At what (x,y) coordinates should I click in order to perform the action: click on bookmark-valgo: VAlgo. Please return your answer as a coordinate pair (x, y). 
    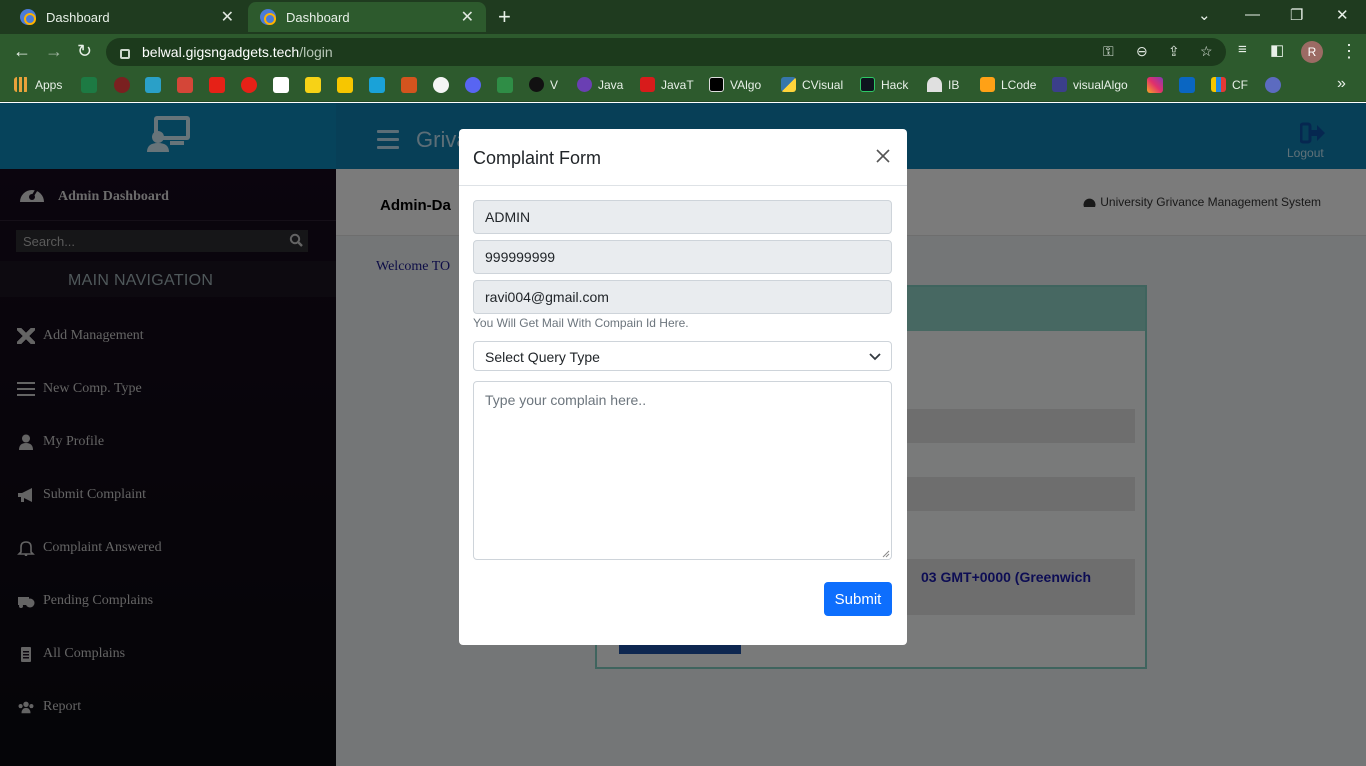
    Looking at the image, I should click on (735, 84).